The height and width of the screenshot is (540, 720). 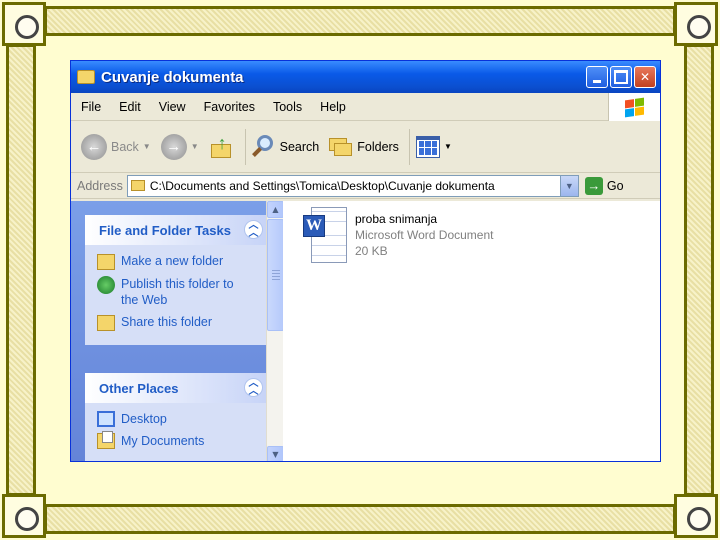 I want to click on forward-button: → ▼, so click(x=179, y=146).